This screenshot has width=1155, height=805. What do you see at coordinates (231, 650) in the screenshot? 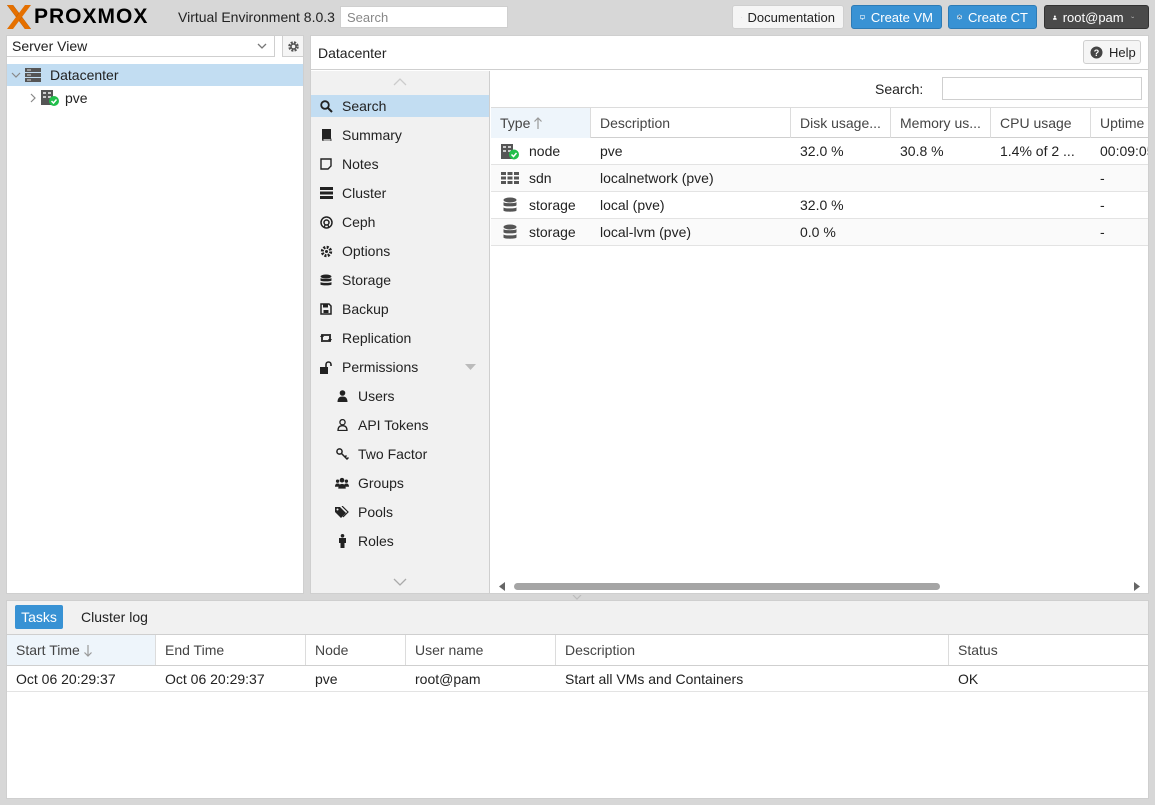
I see `column-header-end-time: End Time` at bounding box center [231, 650].